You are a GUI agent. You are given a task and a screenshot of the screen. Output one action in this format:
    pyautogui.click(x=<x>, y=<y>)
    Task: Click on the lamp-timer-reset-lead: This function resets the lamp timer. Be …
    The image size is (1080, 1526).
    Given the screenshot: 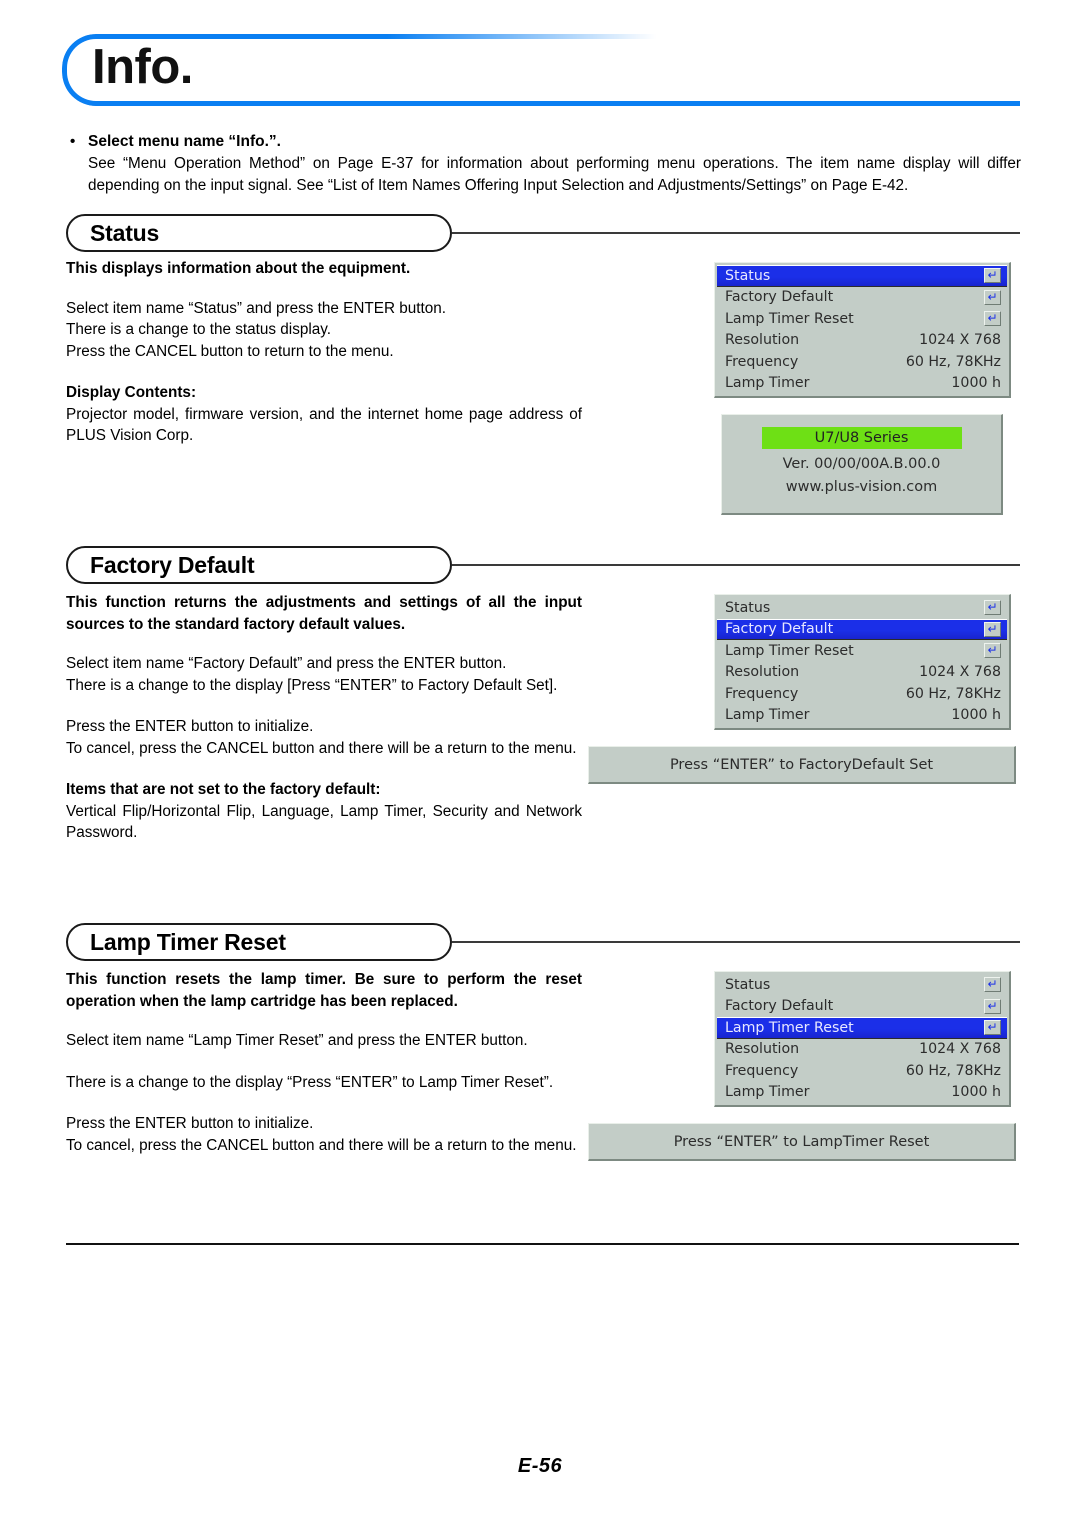 What is the action you would take?
    pyautogui.click(x=324, y=990)
    